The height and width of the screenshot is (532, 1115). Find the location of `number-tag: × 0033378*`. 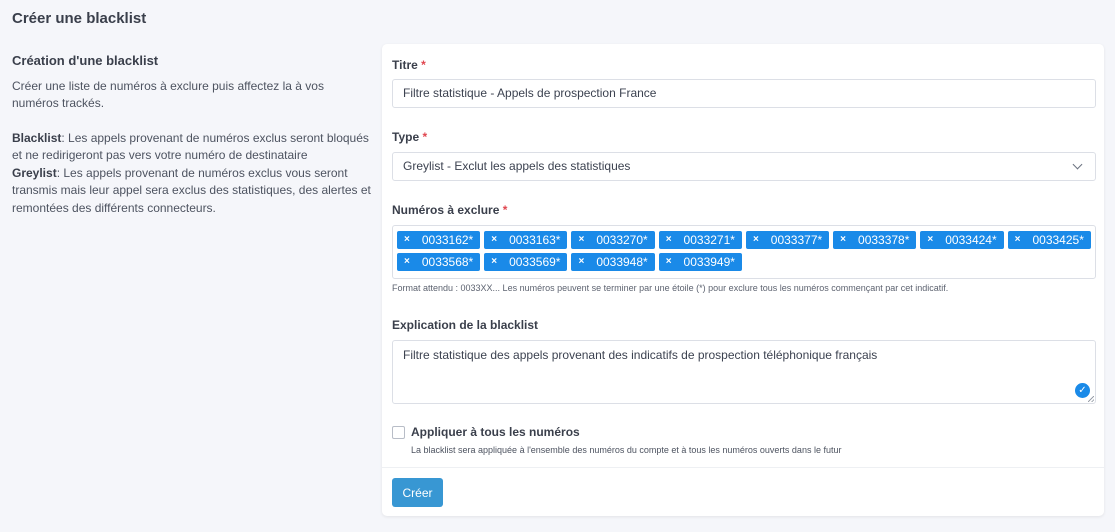

number-tag: × 0033378* is located at coordinates (875, 240).